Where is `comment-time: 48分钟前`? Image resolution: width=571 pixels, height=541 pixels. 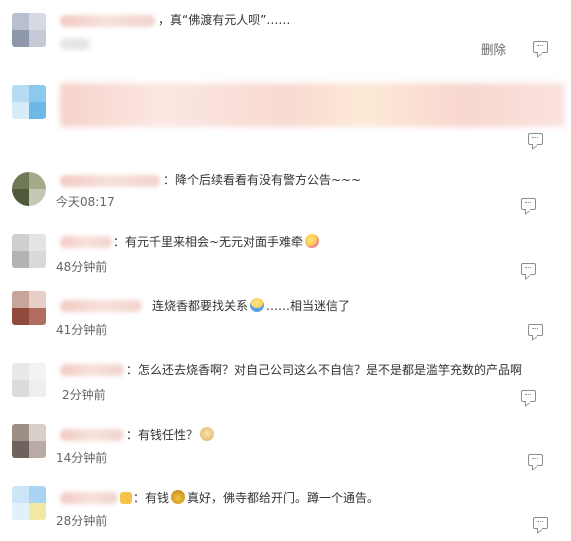 comment-time: 48分钟前 is located at coordinates (82, 267).